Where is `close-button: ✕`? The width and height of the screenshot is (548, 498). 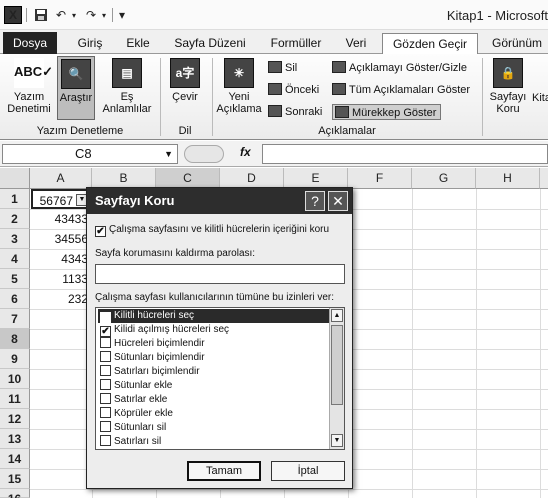
close-button: ✕ is located at coordinates (338, 201).